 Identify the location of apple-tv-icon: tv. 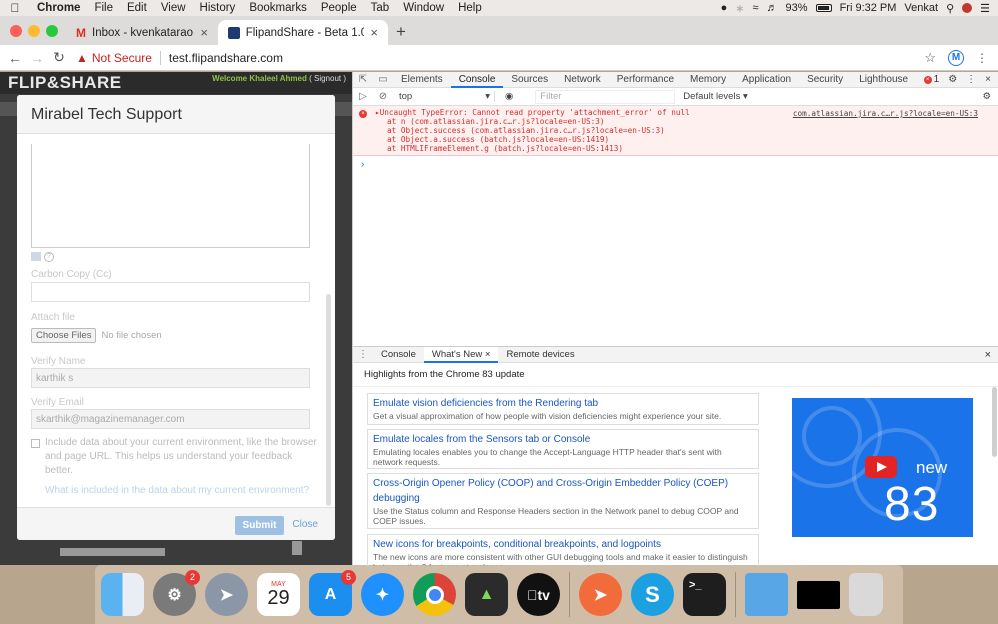
(538, 594).